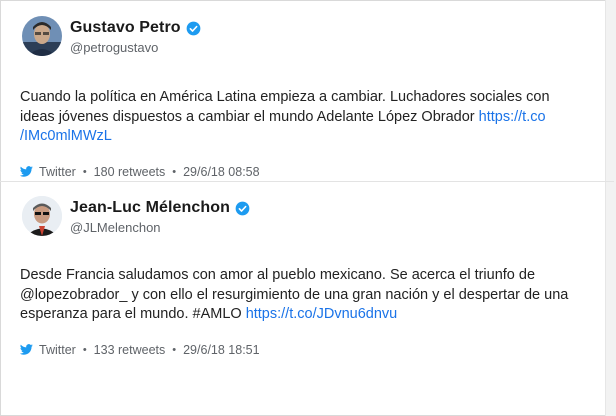 The image size is (616, 416). I want to click on author-name: Gustavo Petro, so click(125, 28).